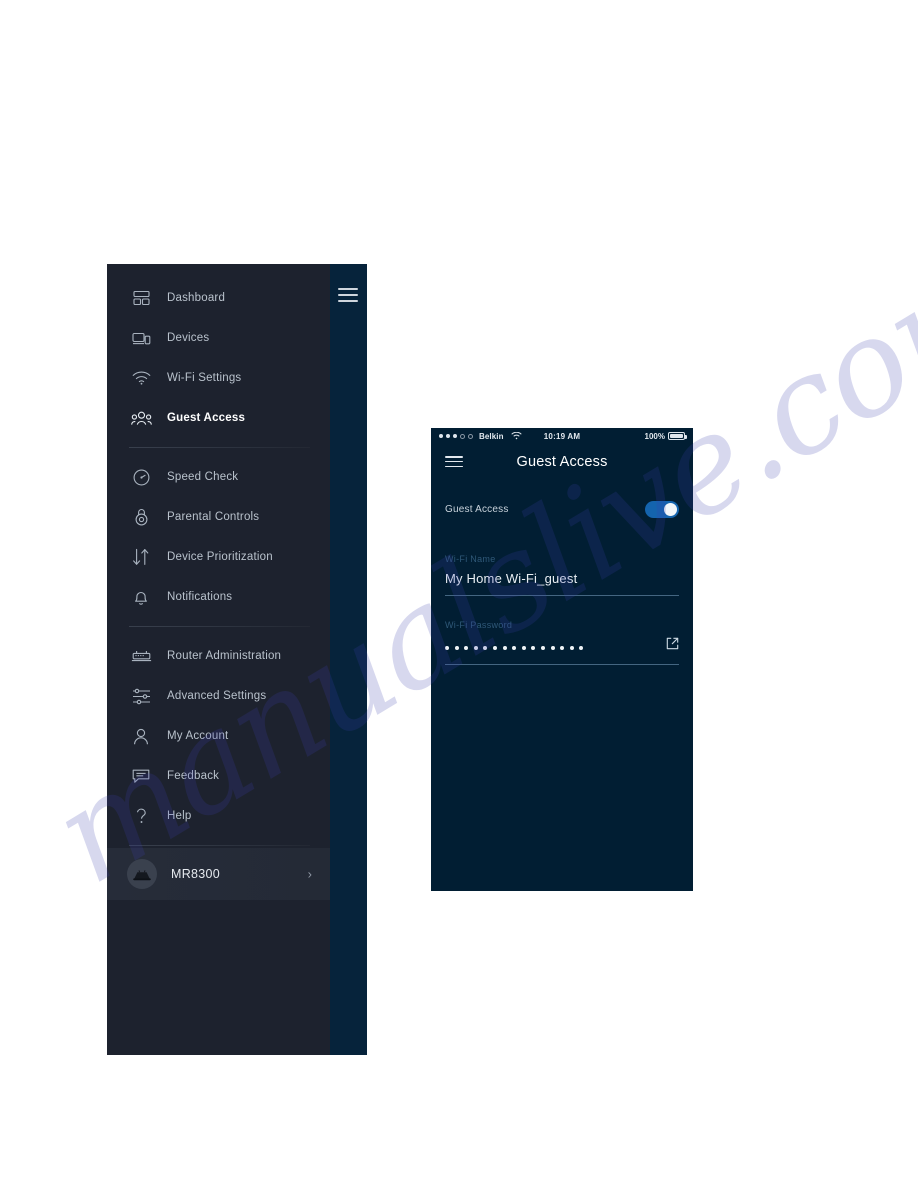 The image size is (918, 1188). What do you see at coordinates (179, 816) in the screenshot?
I see `sidebar-item-label: Help` at bounding box center [179, 816].